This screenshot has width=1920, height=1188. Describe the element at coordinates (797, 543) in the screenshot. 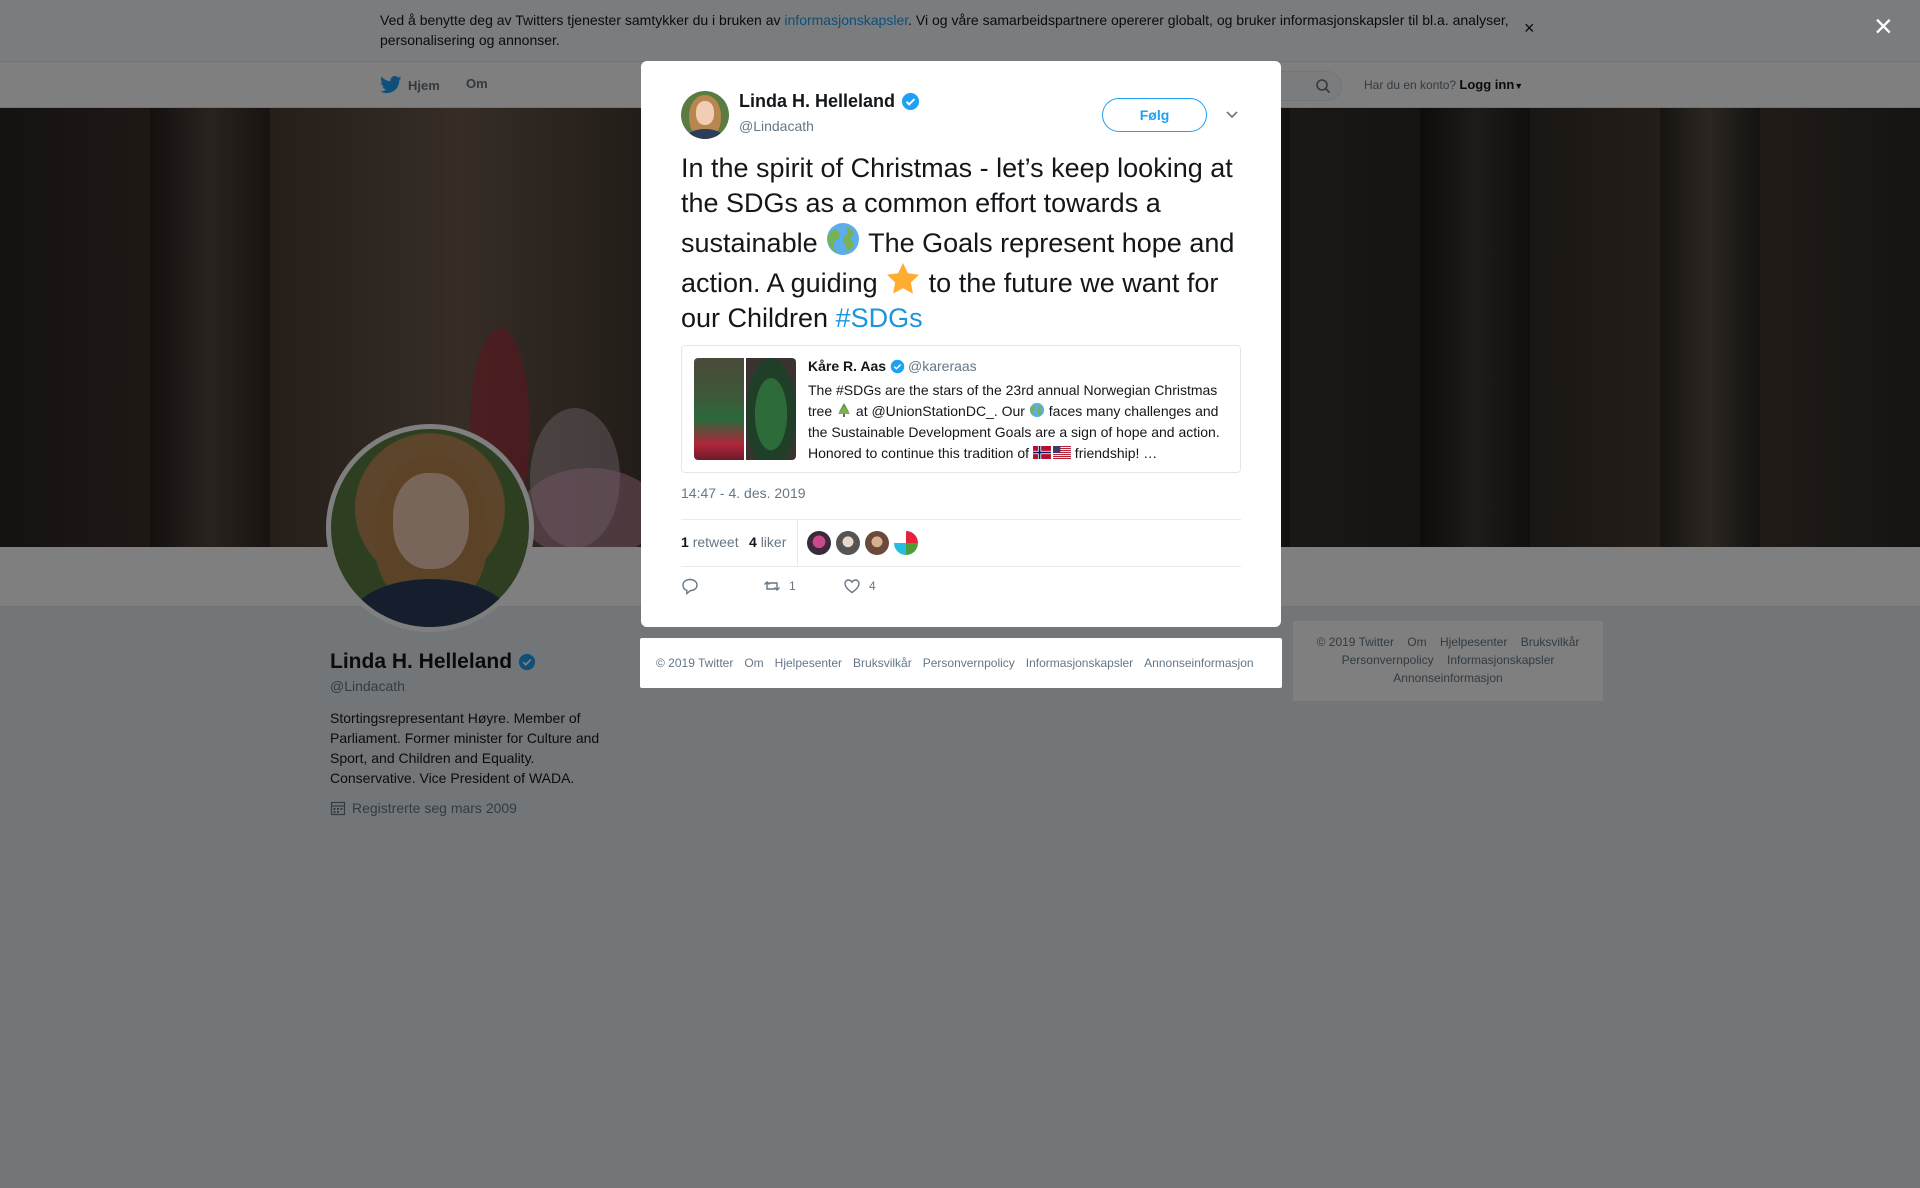

I see `divider` at that location.